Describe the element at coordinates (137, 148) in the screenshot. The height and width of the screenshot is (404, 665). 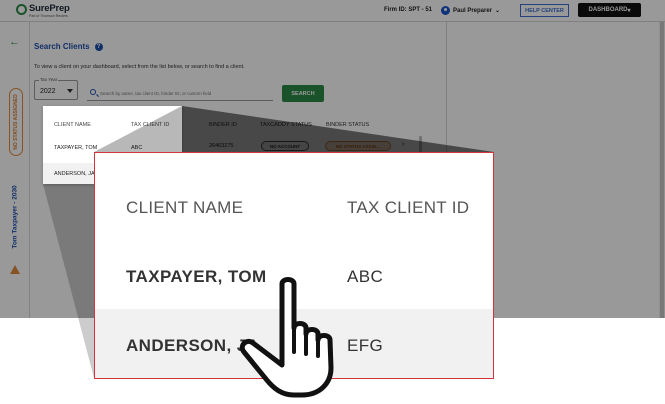
I see `tax-client-id-cell: ABC` at that location.